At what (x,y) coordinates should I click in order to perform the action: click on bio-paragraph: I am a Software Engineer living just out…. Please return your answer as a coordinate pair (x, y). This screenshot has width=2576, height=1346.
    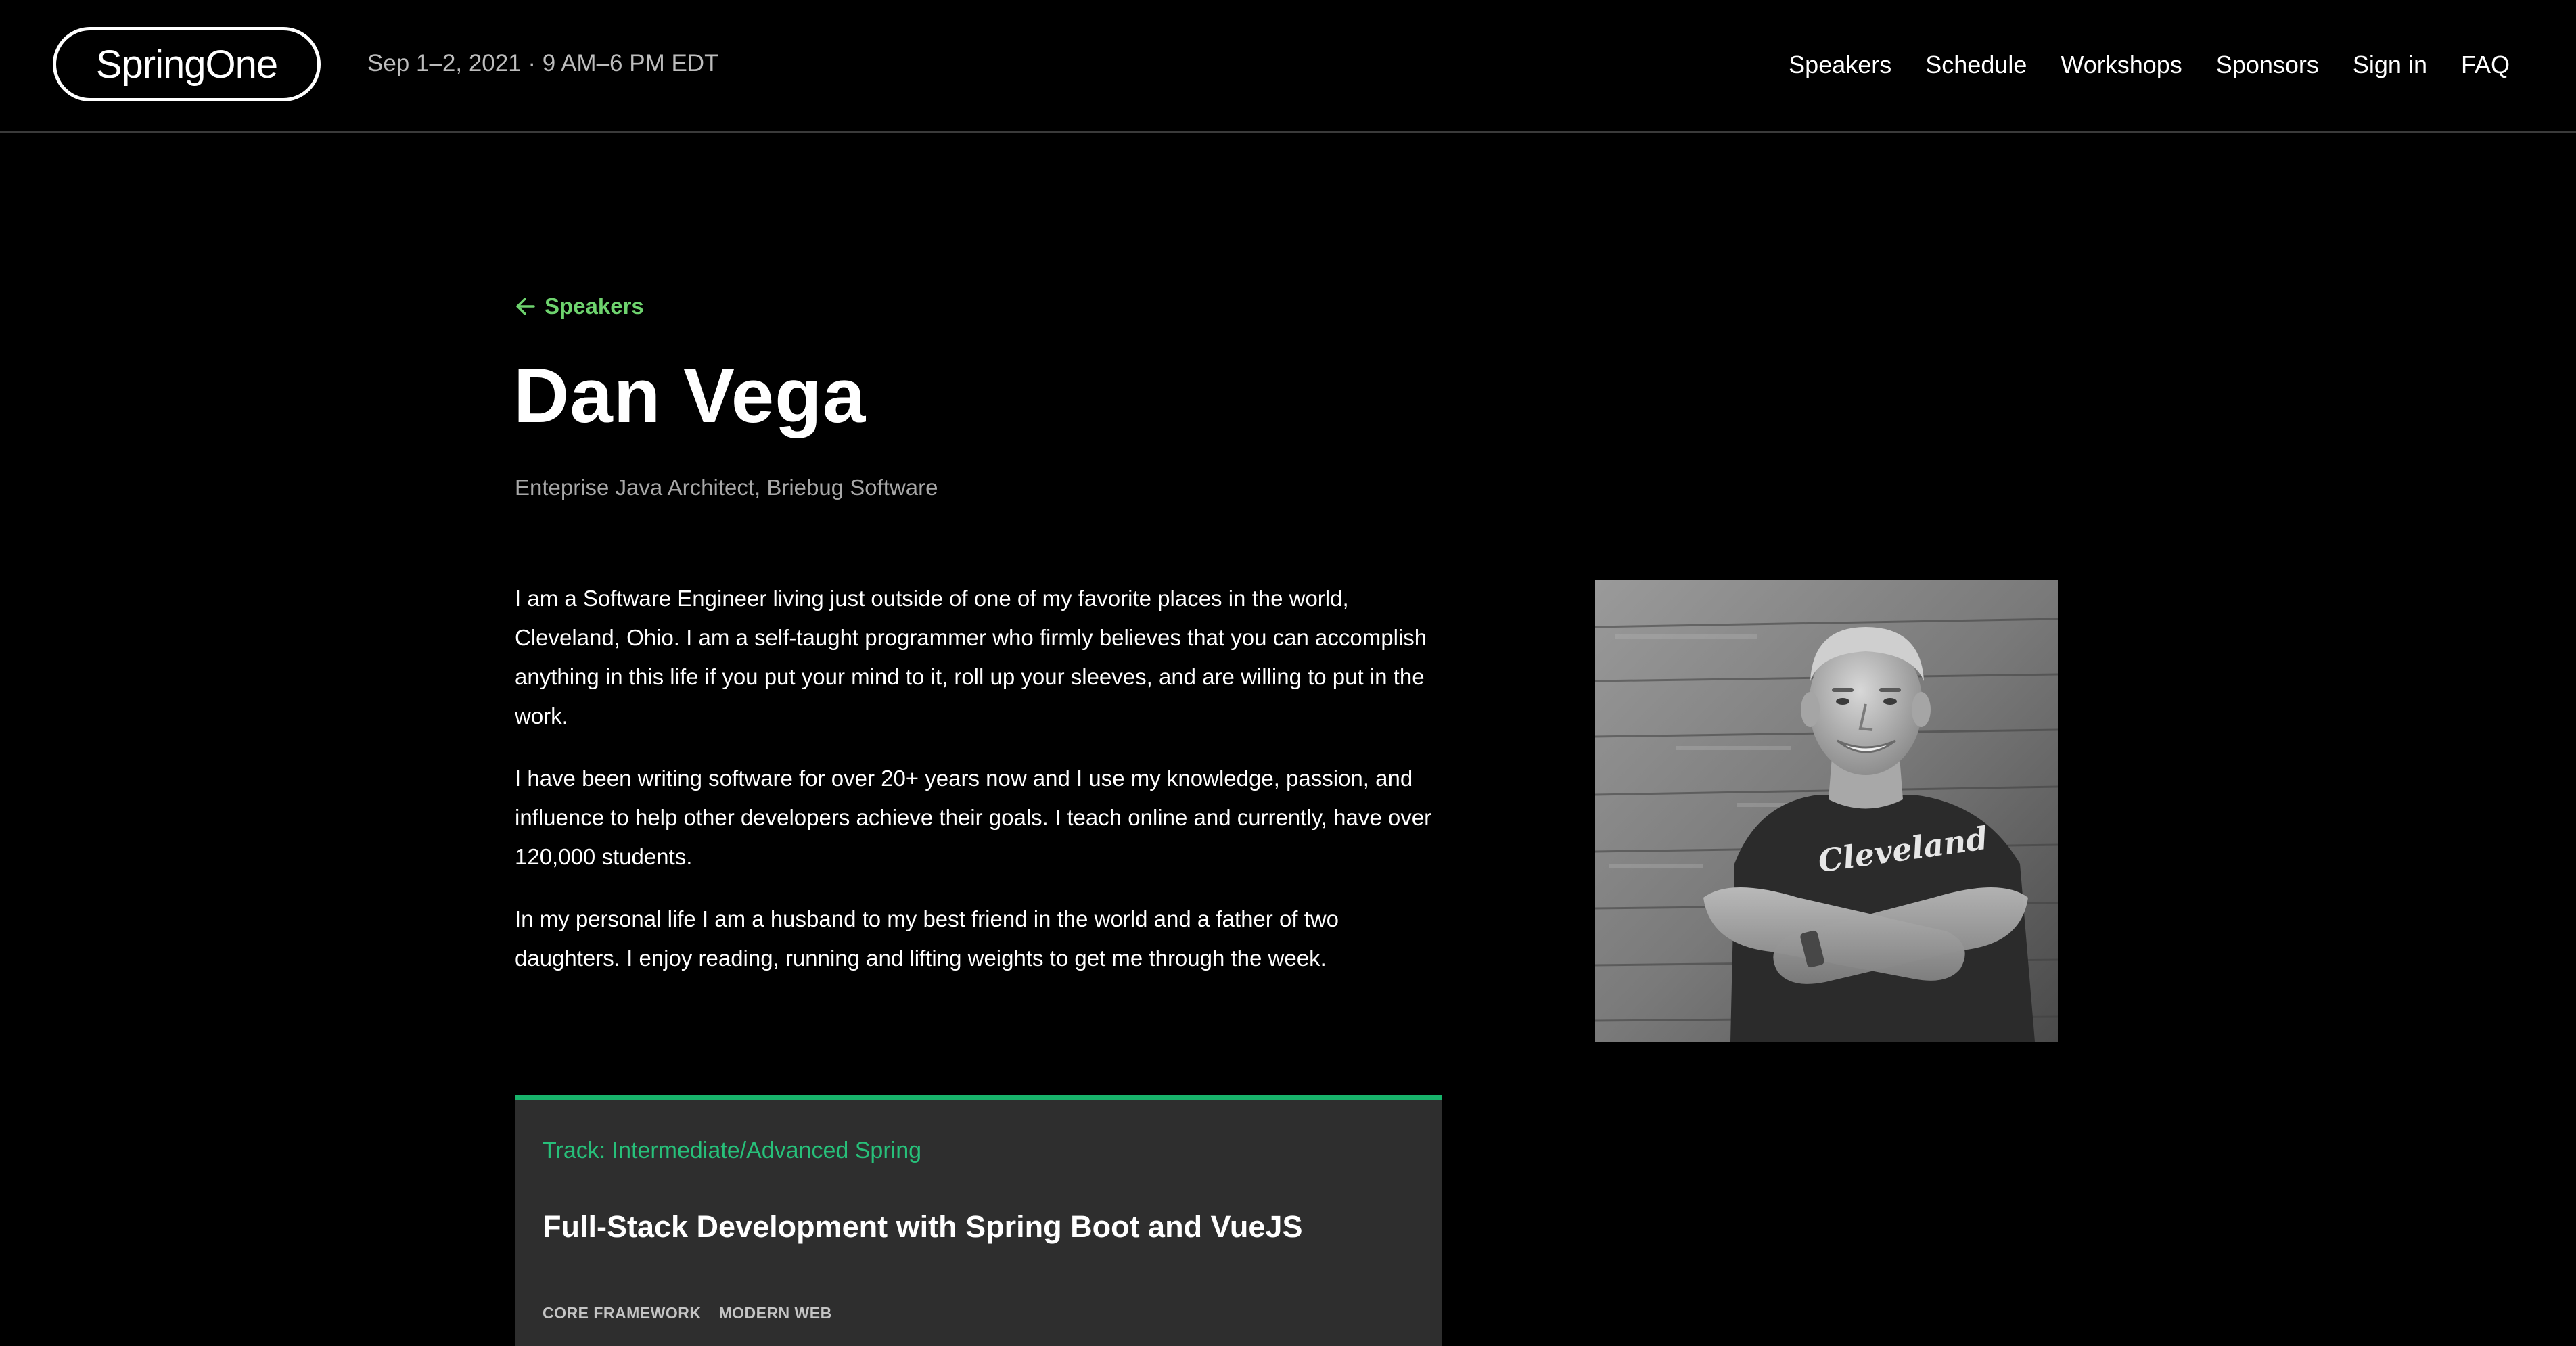
    Looking at the image, I should click on (971, 657).